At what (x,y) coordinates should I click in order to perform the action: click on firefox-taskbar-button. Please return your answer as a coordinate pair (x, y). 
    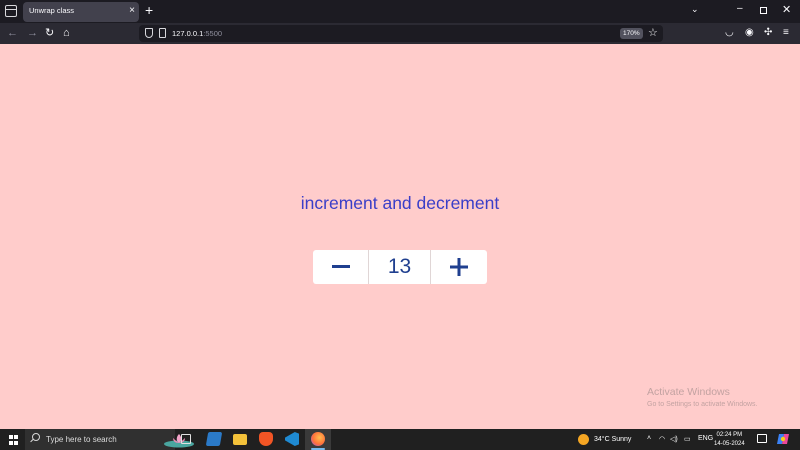
    Looking at the image, I should click on (318, 439).